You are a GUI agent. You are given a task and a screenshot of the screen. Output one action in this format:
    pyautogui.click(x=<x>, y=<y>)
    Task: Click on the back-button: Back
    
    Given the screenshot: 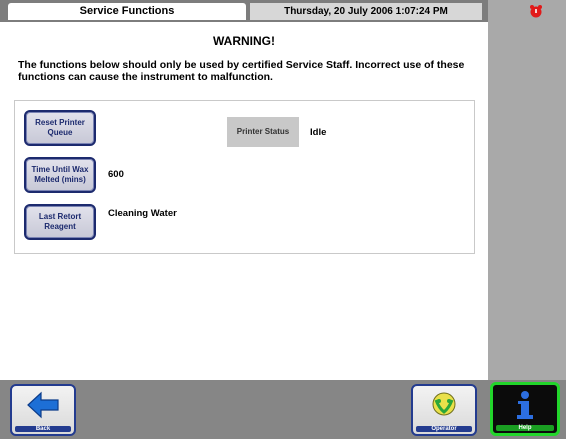 What is the action you would take?
    pyautogui.click(x=43, y=410)
    